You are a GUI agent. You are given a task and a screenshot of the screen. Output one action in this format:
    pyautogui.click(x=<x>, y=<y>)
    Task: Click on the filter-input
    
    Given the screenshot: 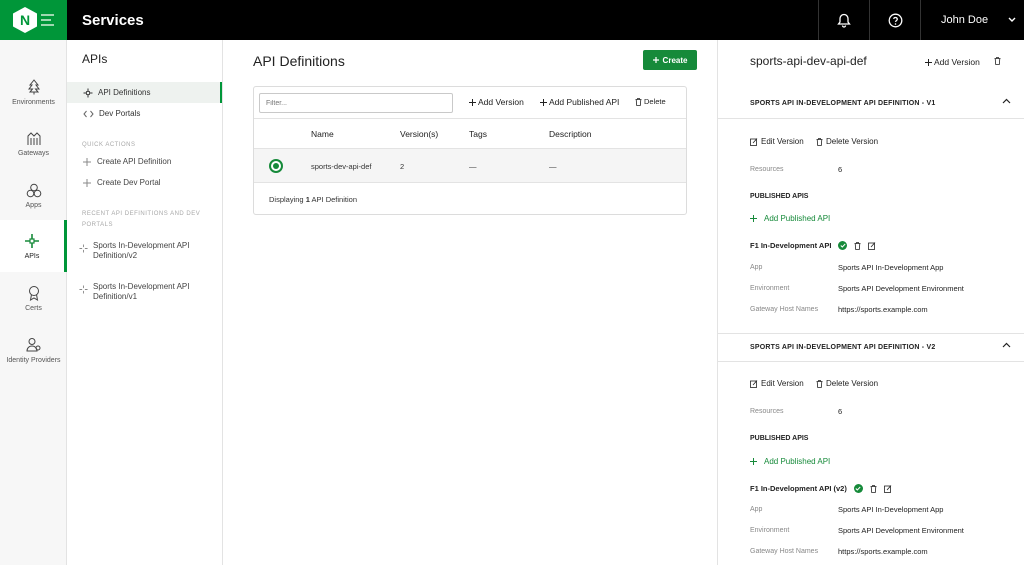 What is the action you would take?
    pyautogui.click(x=356, y=103)
    